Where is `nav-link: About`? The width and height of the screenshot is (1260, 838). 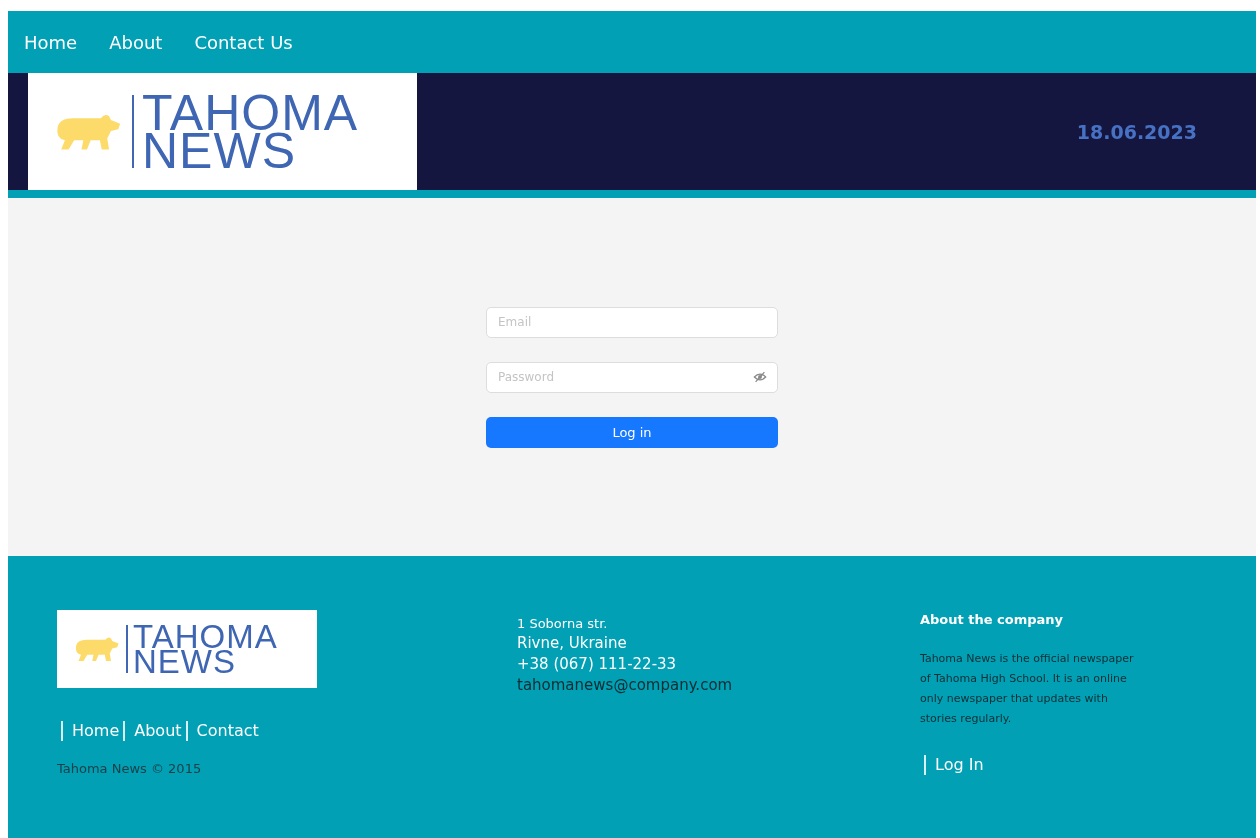 nav-link: About is located at coordinates (136, 42).